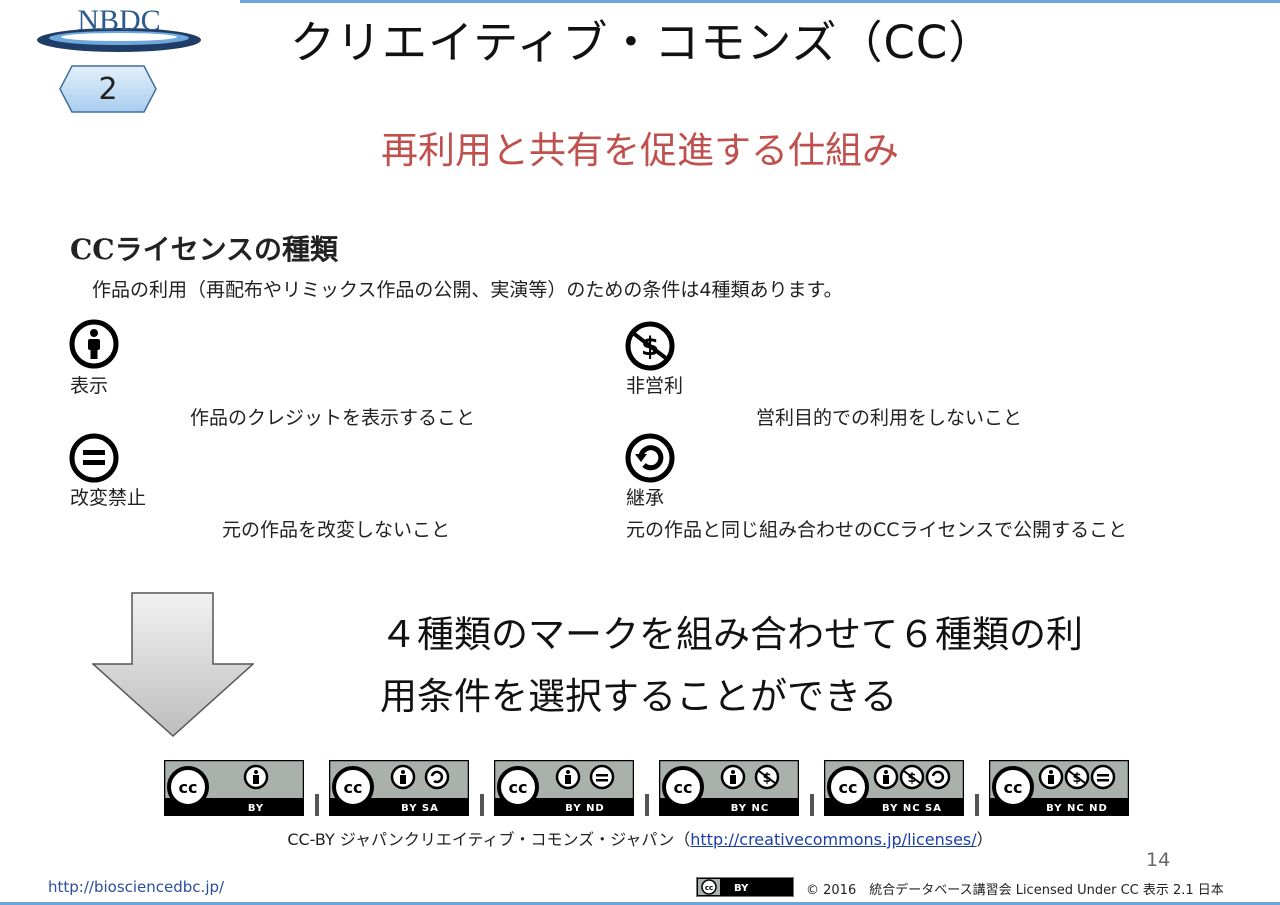 This screenshot has width=1280, height=905. Describe the element at coordinates (333, 418) in the screenshot. I see `condition-desc-attribution: 作品のクレジットを表示すること` at that location.